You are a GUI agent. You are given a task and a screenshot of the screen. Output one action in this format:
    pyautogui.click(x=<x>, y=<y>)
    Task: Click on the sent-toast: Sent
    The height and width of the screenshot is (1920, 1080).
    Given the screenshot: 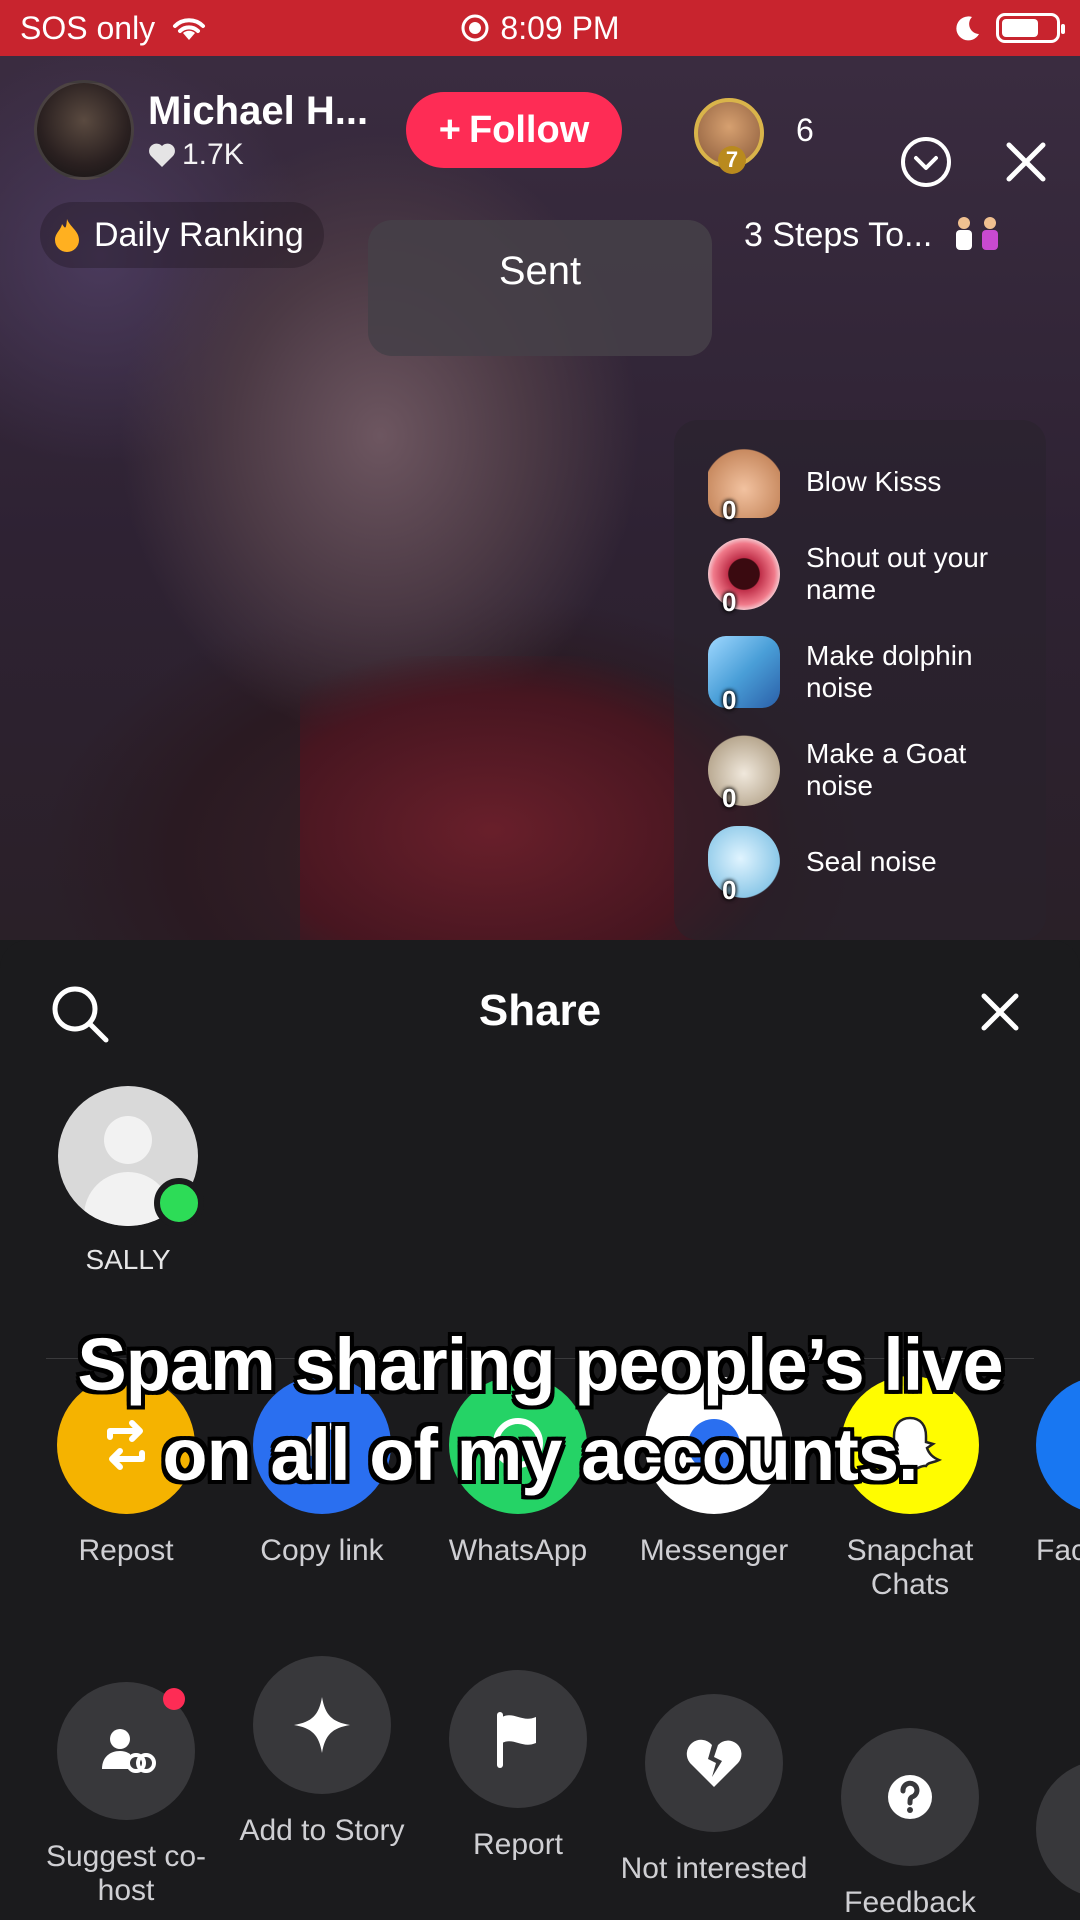 What is the action you would take?
    pyautogui.click(x=540, y=288)
    